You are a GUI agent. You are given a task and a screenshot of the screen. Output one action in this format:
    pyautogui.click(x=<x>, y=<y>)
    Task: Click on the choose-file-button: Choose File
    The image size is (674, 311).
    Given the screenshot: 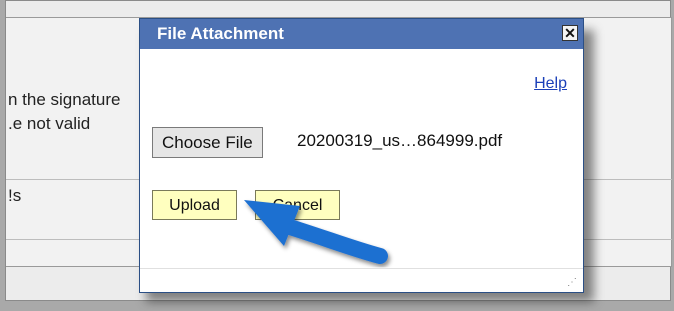 What is the action you would take?
    pyautogui.click(x=207, y=142)
    